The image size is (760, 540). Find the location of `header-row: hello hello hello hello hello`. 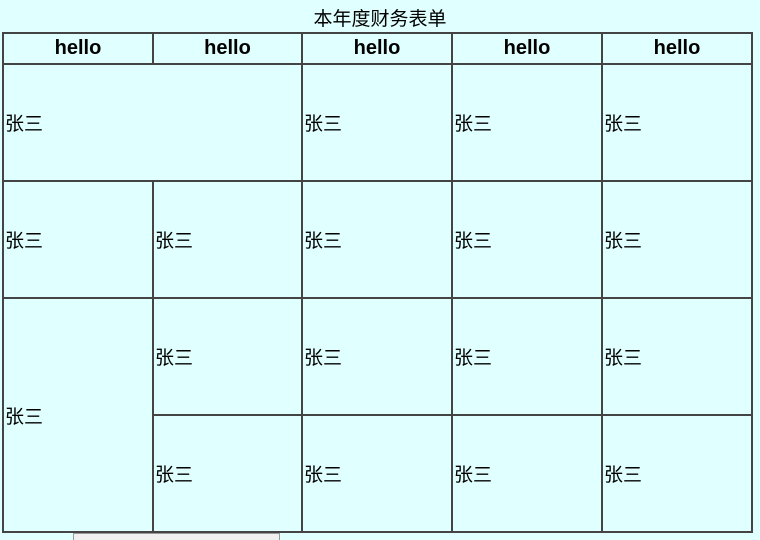

header-row: hello hello hello hello hello is located at coordinates (377, 48).